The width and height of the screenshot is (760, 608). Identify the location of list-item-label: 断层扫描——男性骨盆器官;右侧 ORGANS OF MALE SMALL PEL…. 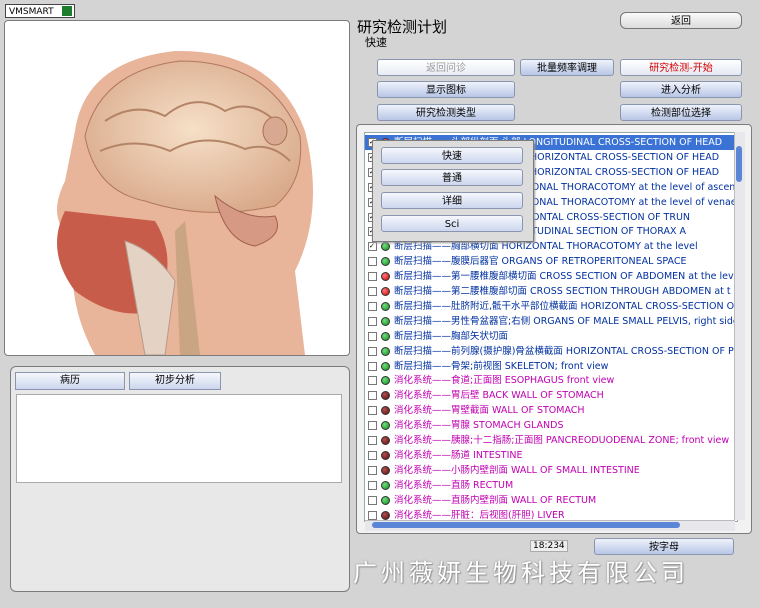
(566, 321).